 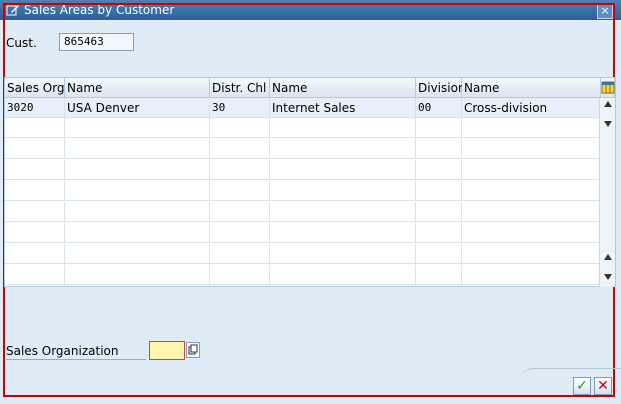 What do you see at coordinates (531, 88) in the screenshot?
I see `col-header-name-3: Name` at bounding box center [531, 88].